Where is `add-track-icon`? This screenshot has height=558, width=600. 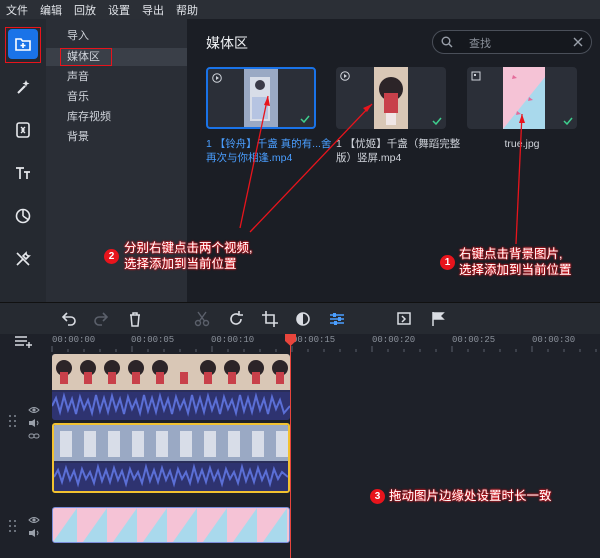
add-track-icon is located at coordinates (24, 341).